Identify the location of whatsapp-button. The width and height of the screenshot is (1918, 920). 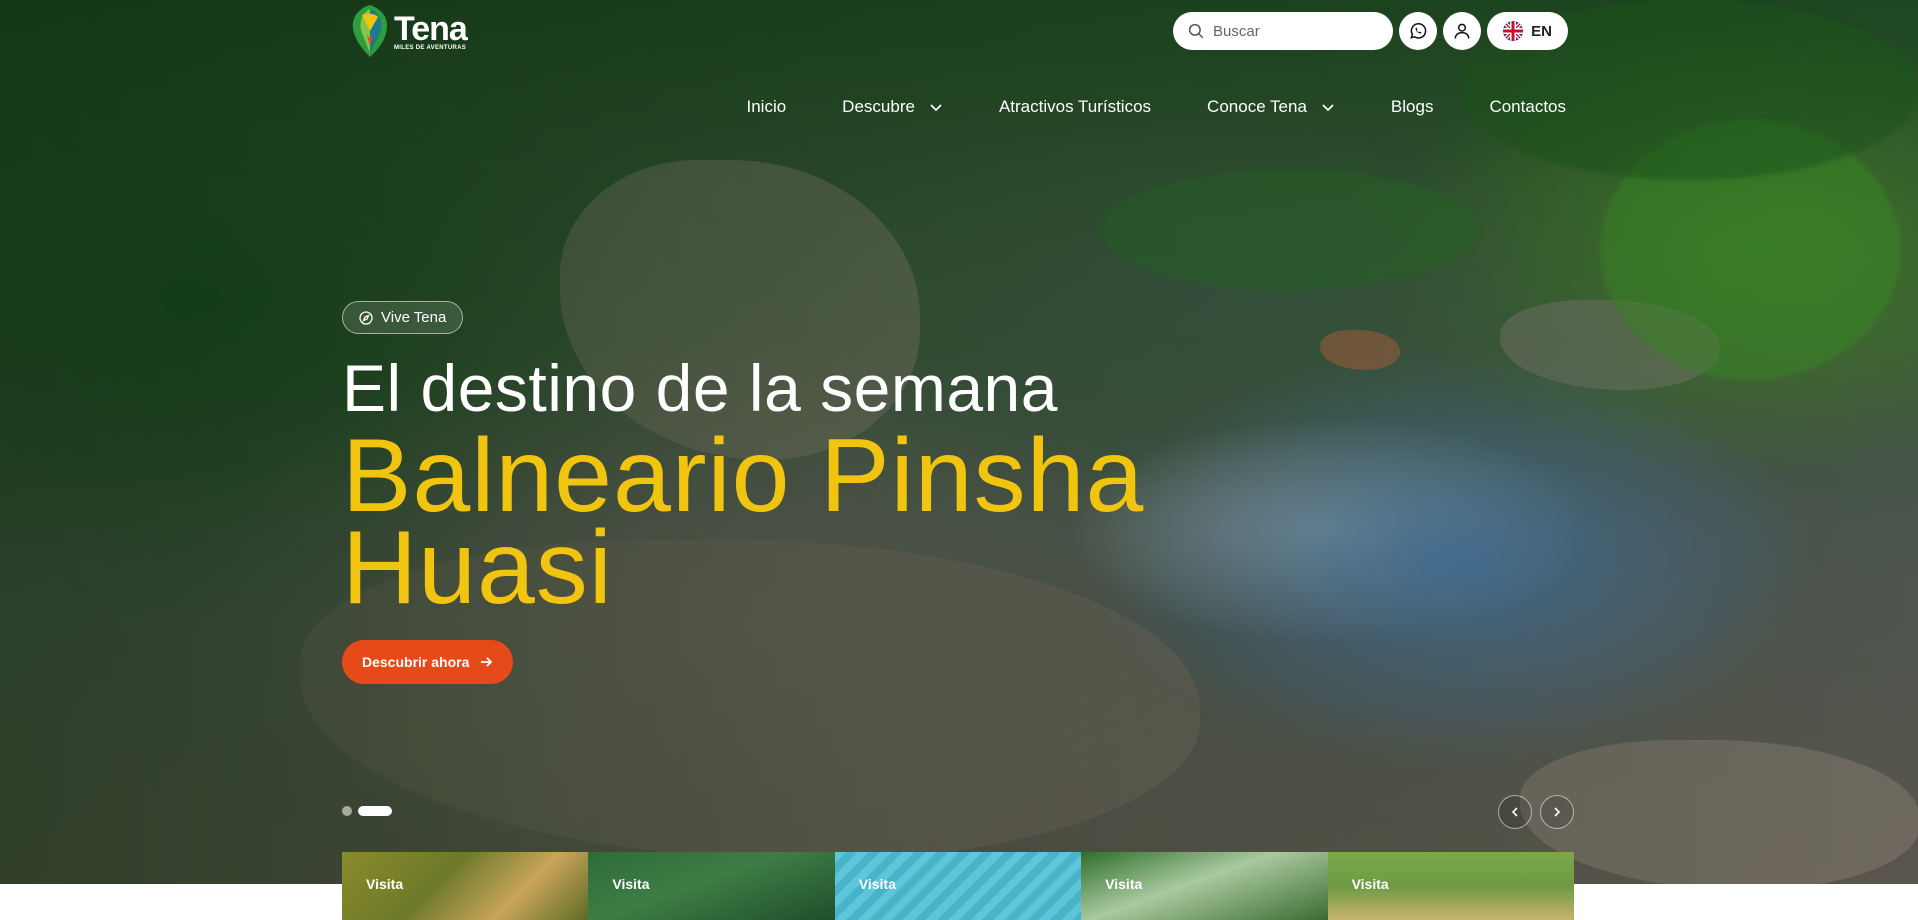
(1418, 31).